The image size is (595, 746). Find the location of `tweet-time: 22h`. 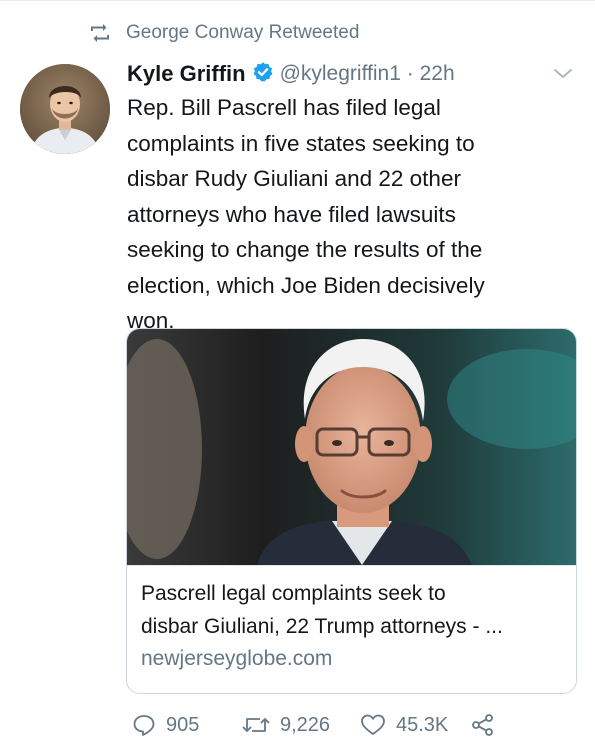

tweet-time: 22h is located at coordinates (437, 73).